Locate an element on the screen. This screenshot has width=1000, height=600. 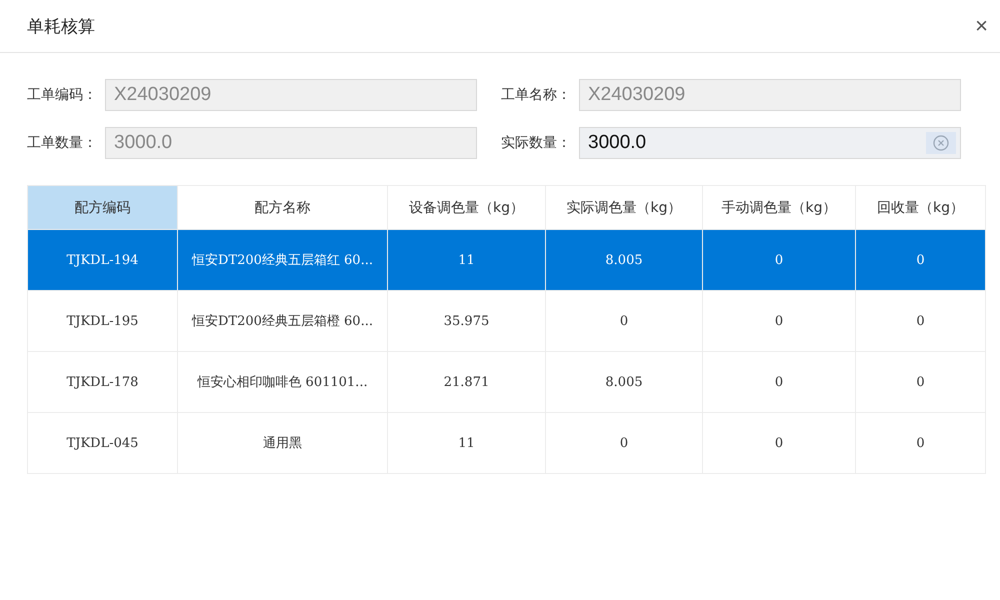
table-cell: TJKDL-195 is located at coordinates (103, 321).